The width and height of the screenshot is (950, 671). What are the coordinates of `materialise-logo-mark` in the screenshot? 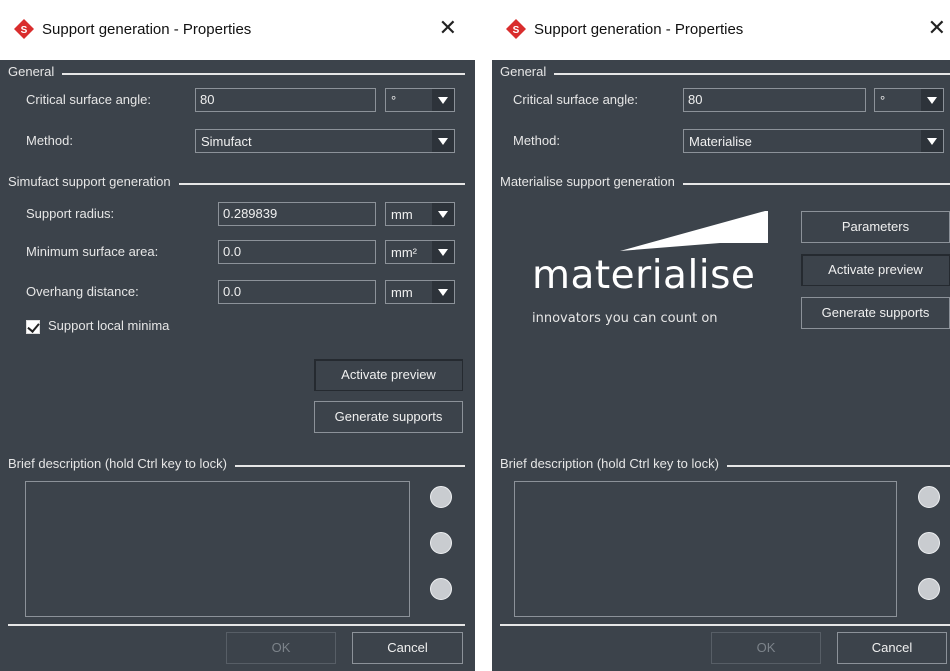 It's located at (694, 231).